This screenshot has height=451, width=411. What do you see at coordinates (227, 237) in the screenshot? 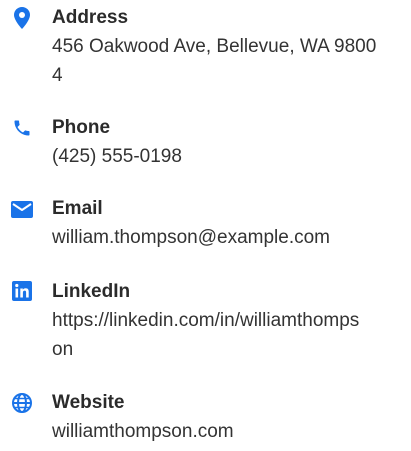
I see `email-value: william.thompson@example.com` at bounding box center [227, 237].